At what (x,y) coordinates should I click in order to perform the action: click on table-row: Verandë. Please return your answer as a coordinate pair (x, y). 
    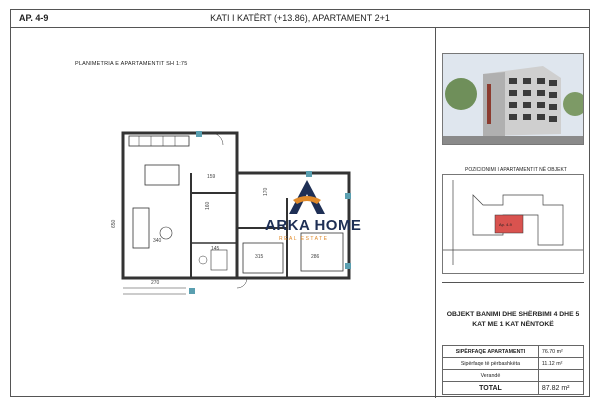
    Looking at the image, I should click on (513, 375).